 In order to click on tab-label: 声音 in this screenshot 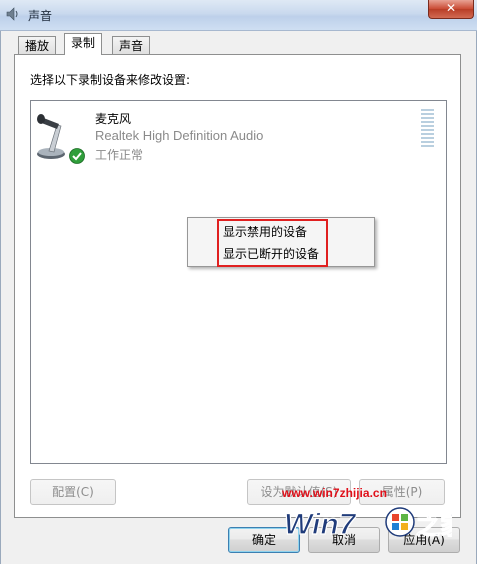, I will do `click(131, 46)`.